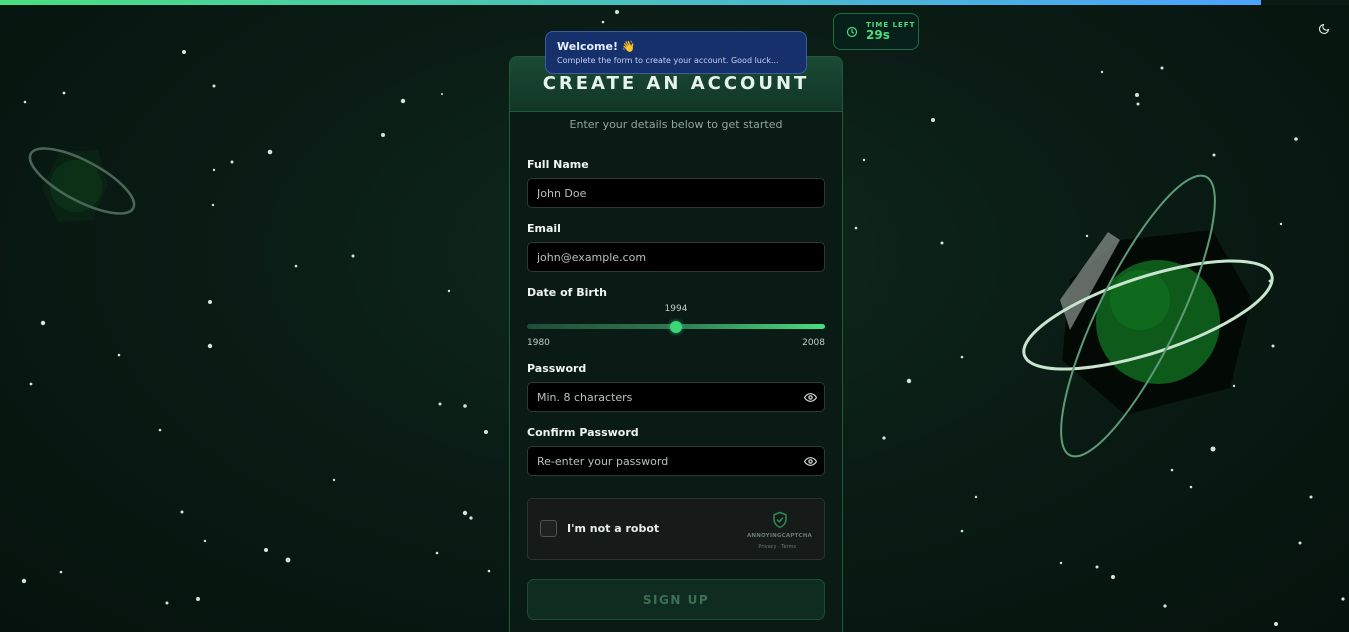 Image resolution: width=1349 pixels, height=632 pixels. I want to click on captcha-brand: ANNOYINGCAPTCHA, so click(779, 536).